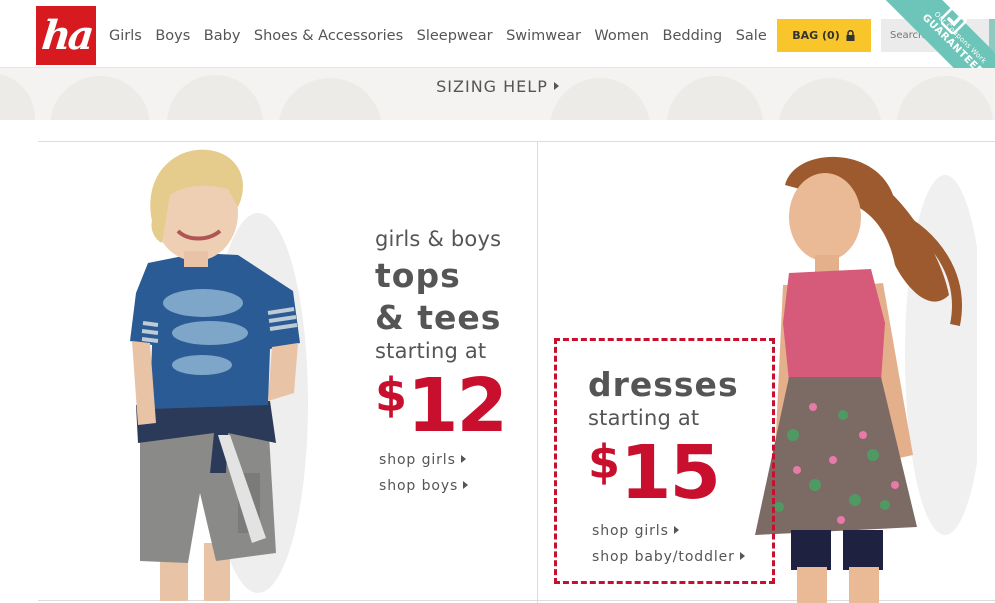 The width and height of the screenshot is (995, 603). I want to click on shop-girls-tops-link: shop girls, so click(423, 460).